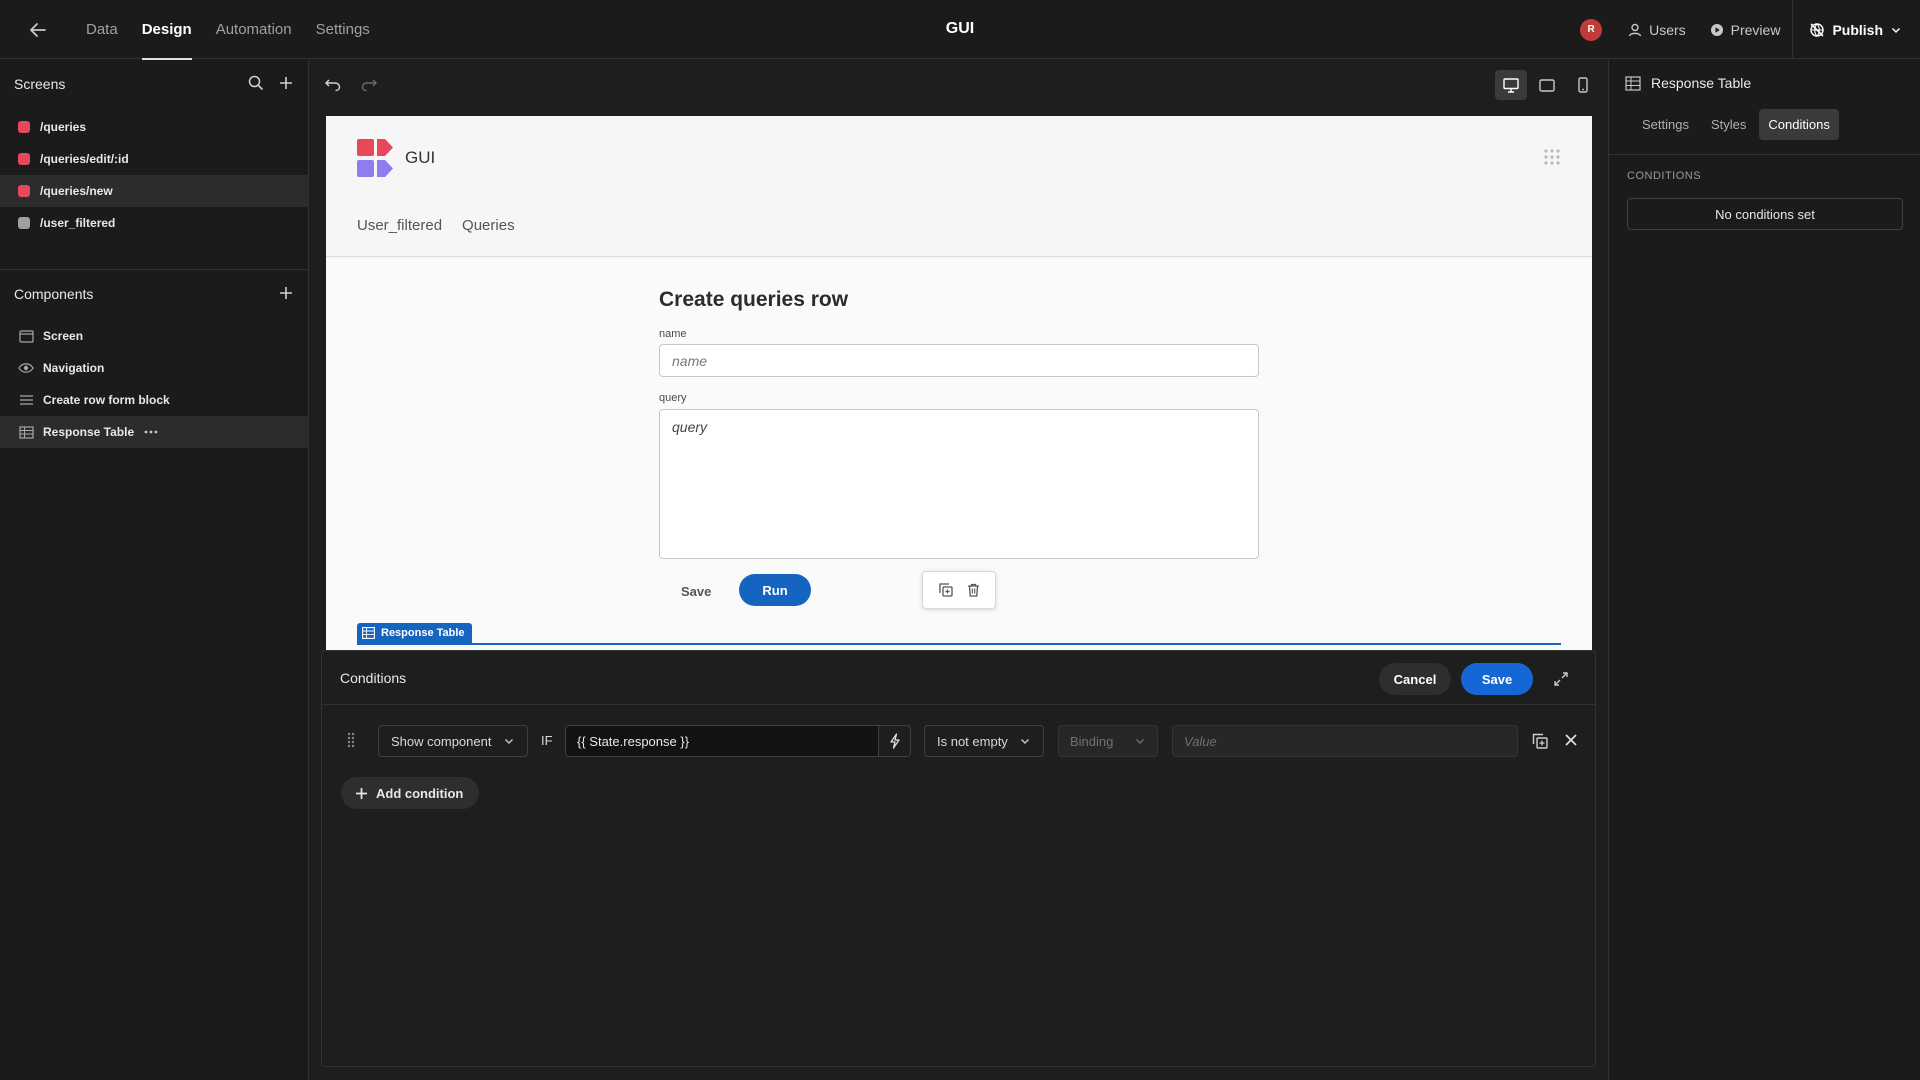 The height and width of the screenshot is (1080, 1920). I want to click on duplicate-icon, so click(945, 590).